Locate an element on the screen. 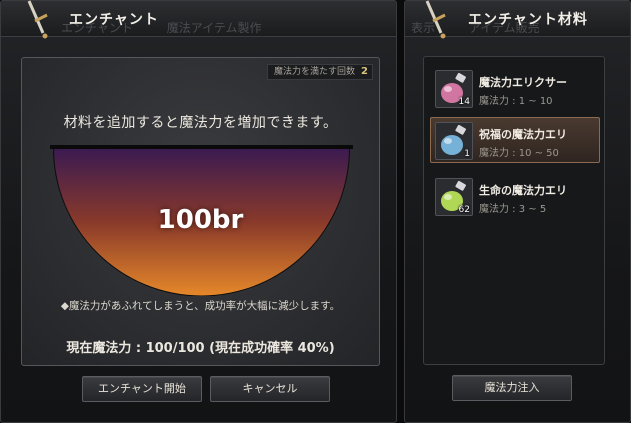 This screenshot has width=631, height=423. material-item: 62 生命の魔法力エリ 魔法力 : 3 ~ 5 is located at coordinates (515, 196).